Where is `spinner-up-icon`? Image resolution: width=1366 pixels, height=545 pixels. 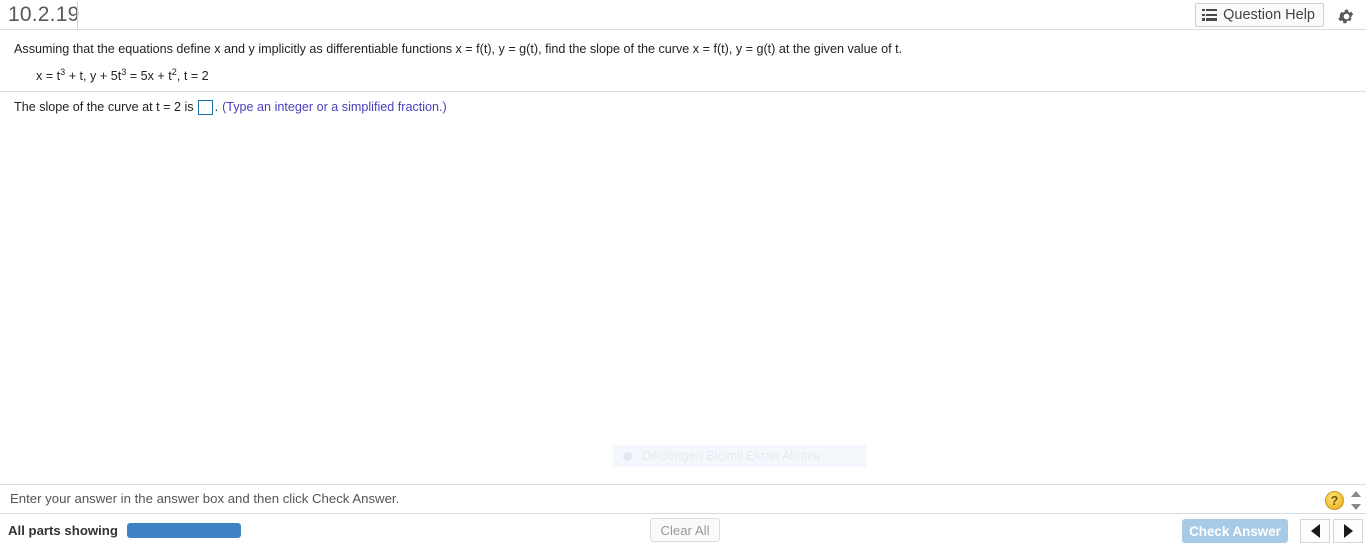 spinner-up-icon is located at coordinates (1356, 494).